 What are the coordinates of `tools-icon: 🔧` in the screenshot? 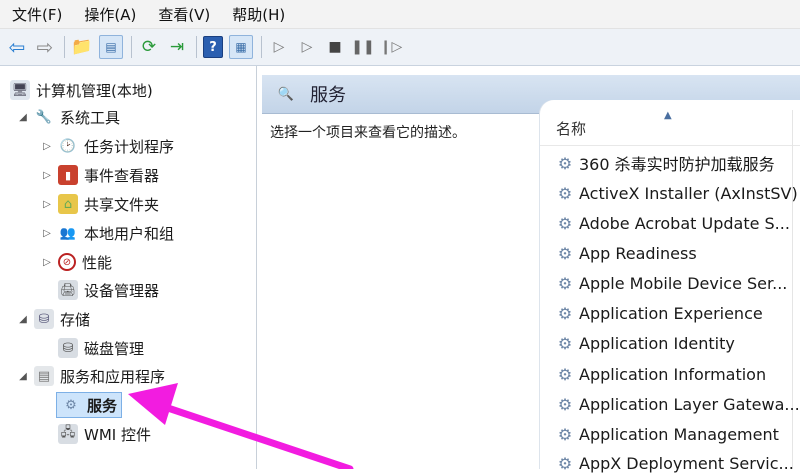 It's located at (44, 117).